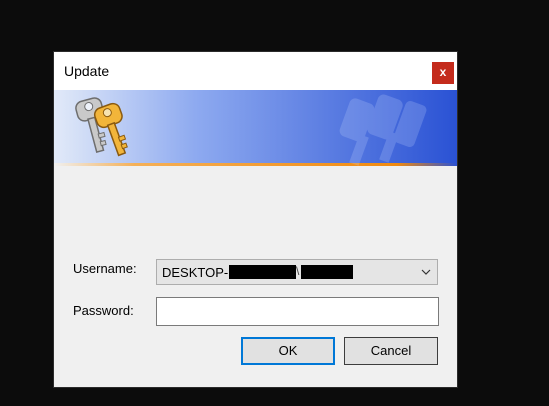 The height and width of the screenshot is (406, 549). I want to click on username-combobox: DESKTOP- \, so click(297, 272).